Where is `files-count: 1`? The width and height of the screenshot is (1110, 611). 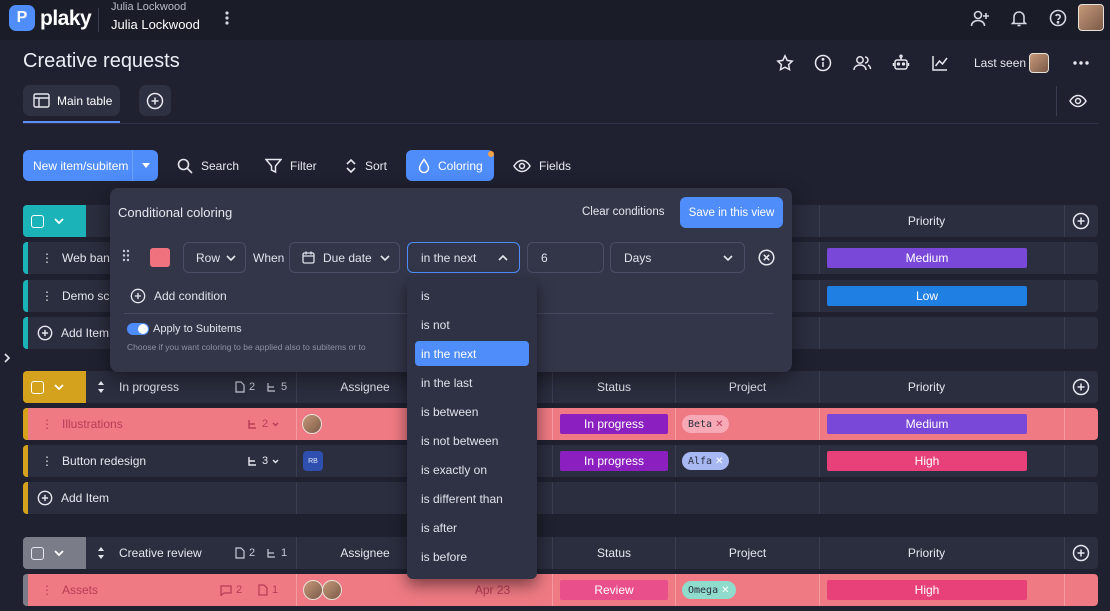 files-count: 1 is located at coordinates (268, 590).